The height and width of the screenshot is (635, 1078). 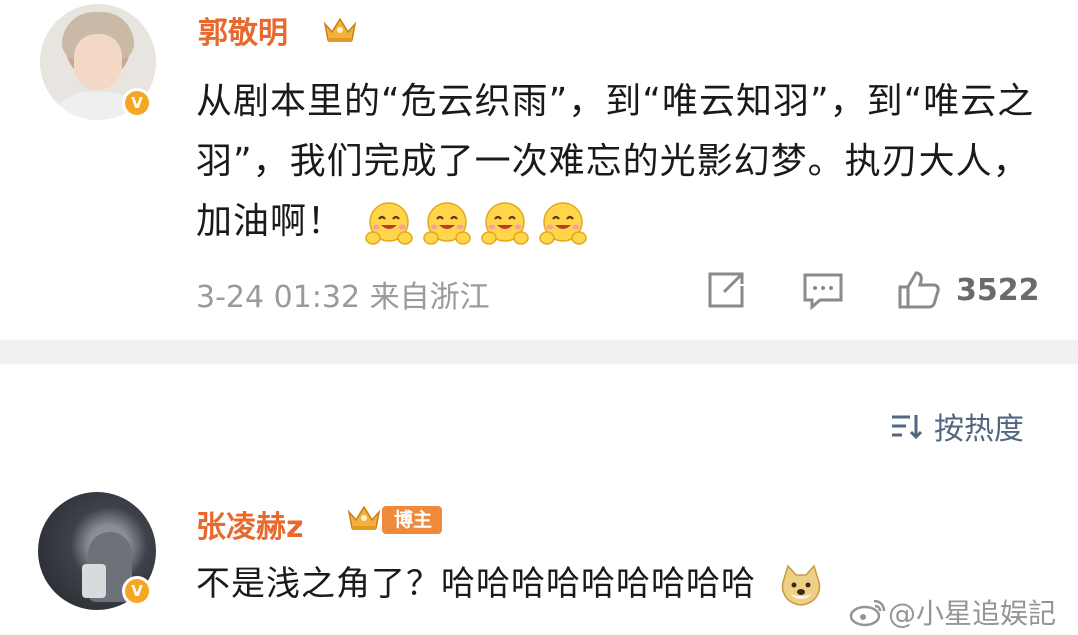 What do you see at coordinates (800, 585) in the screenshot?
I see `doge-emoji` at bounding box center [800, 585].